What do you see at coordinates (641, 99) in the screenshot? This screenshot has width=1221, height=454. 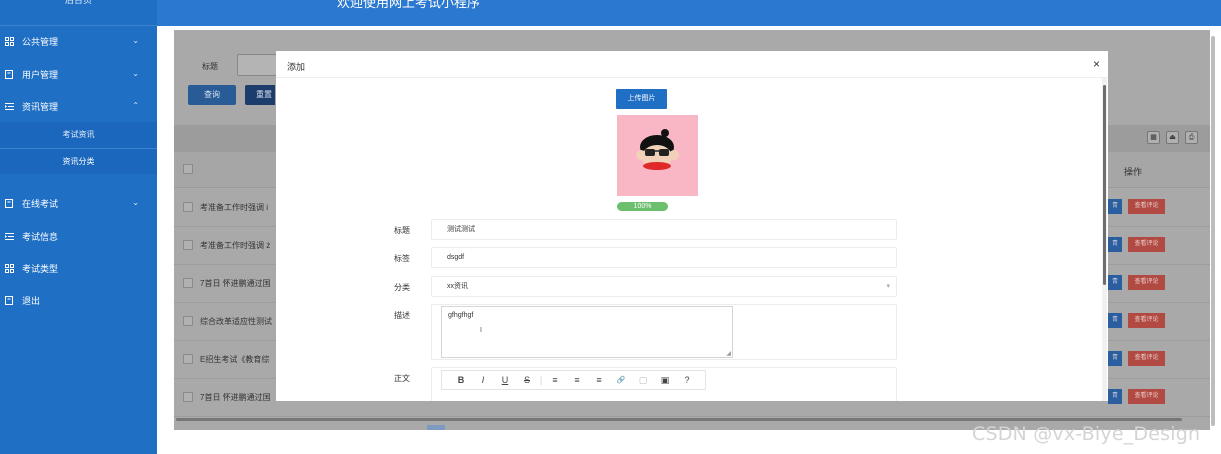 I see `upload-image-button: 上传图片` at bounding box center [641, 99].